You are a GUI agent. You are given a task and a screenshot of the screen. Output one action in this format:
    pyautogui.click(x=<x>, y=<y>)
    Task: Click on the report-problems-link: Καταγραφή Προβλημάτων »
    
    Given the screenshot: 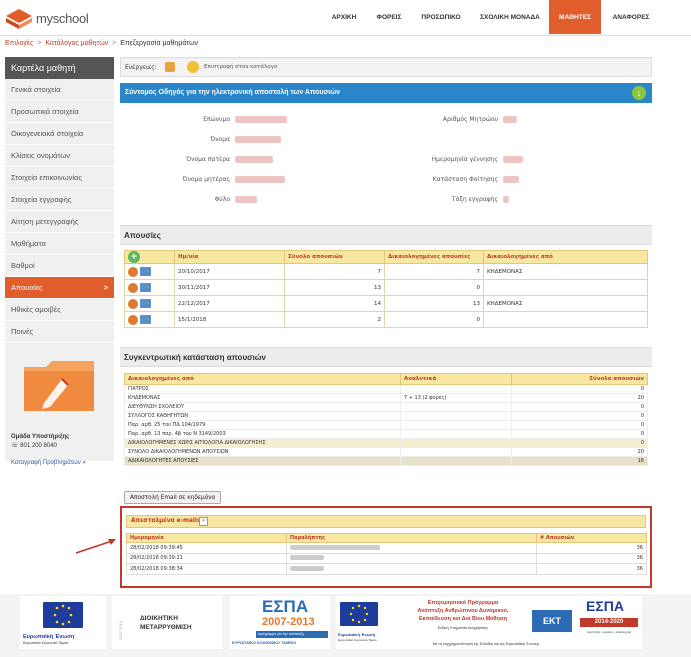 What is the action you would take?
    pyautogui.click(x=48, y=463)
    